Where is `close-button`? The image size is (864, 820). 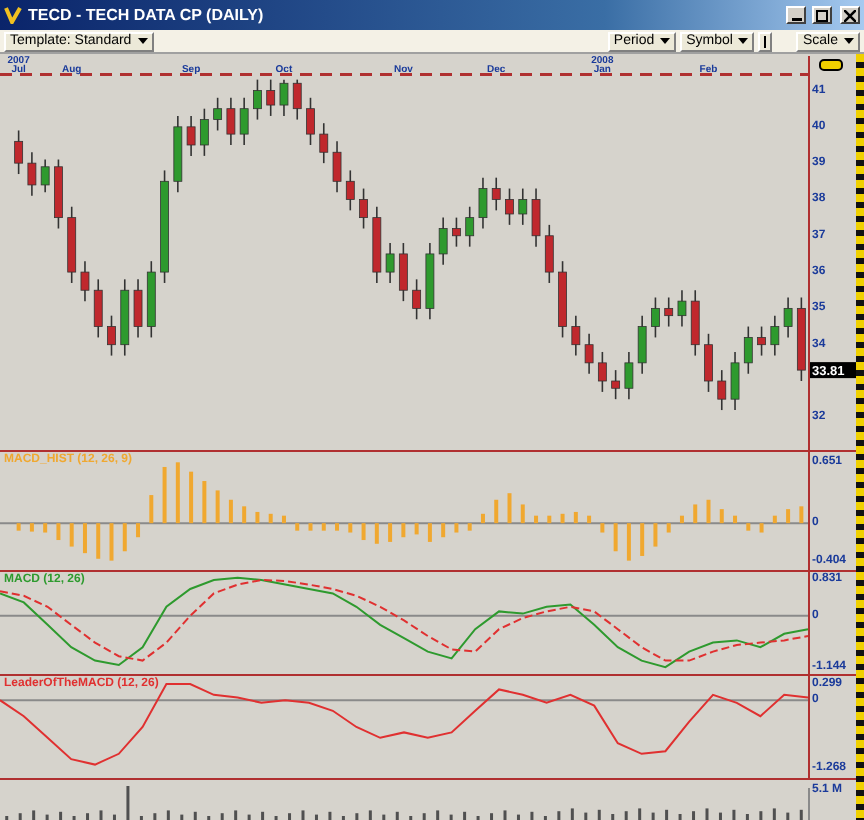
close-button is located at coordinates (850, 15).